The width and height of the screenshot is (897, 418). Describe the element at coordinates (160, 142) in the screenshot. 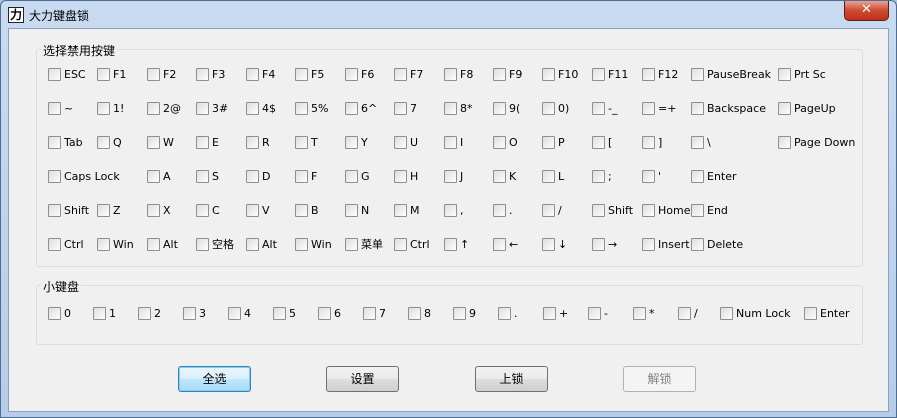

I see `key-checkbox: W` at that location.